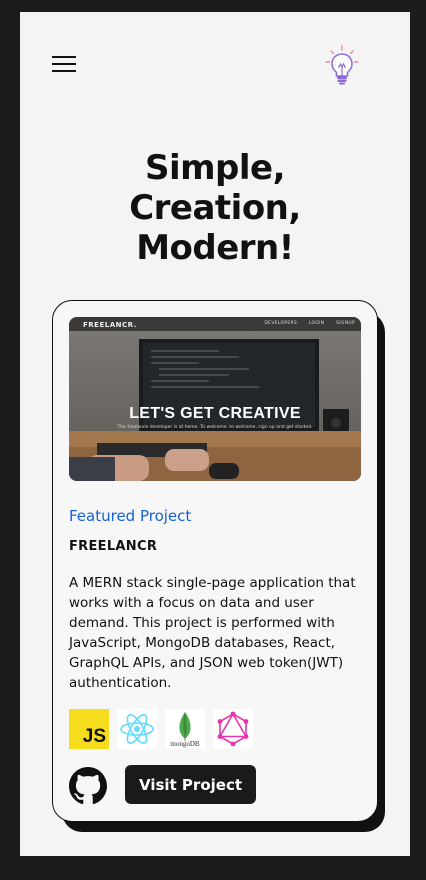 Image resolution: width=426 pixels, height=880 pixels. Describe the element at coordinates (215, 413) in the screenshot. I see `screenshot-headline: LET'S GET CREATIVE` at that location.